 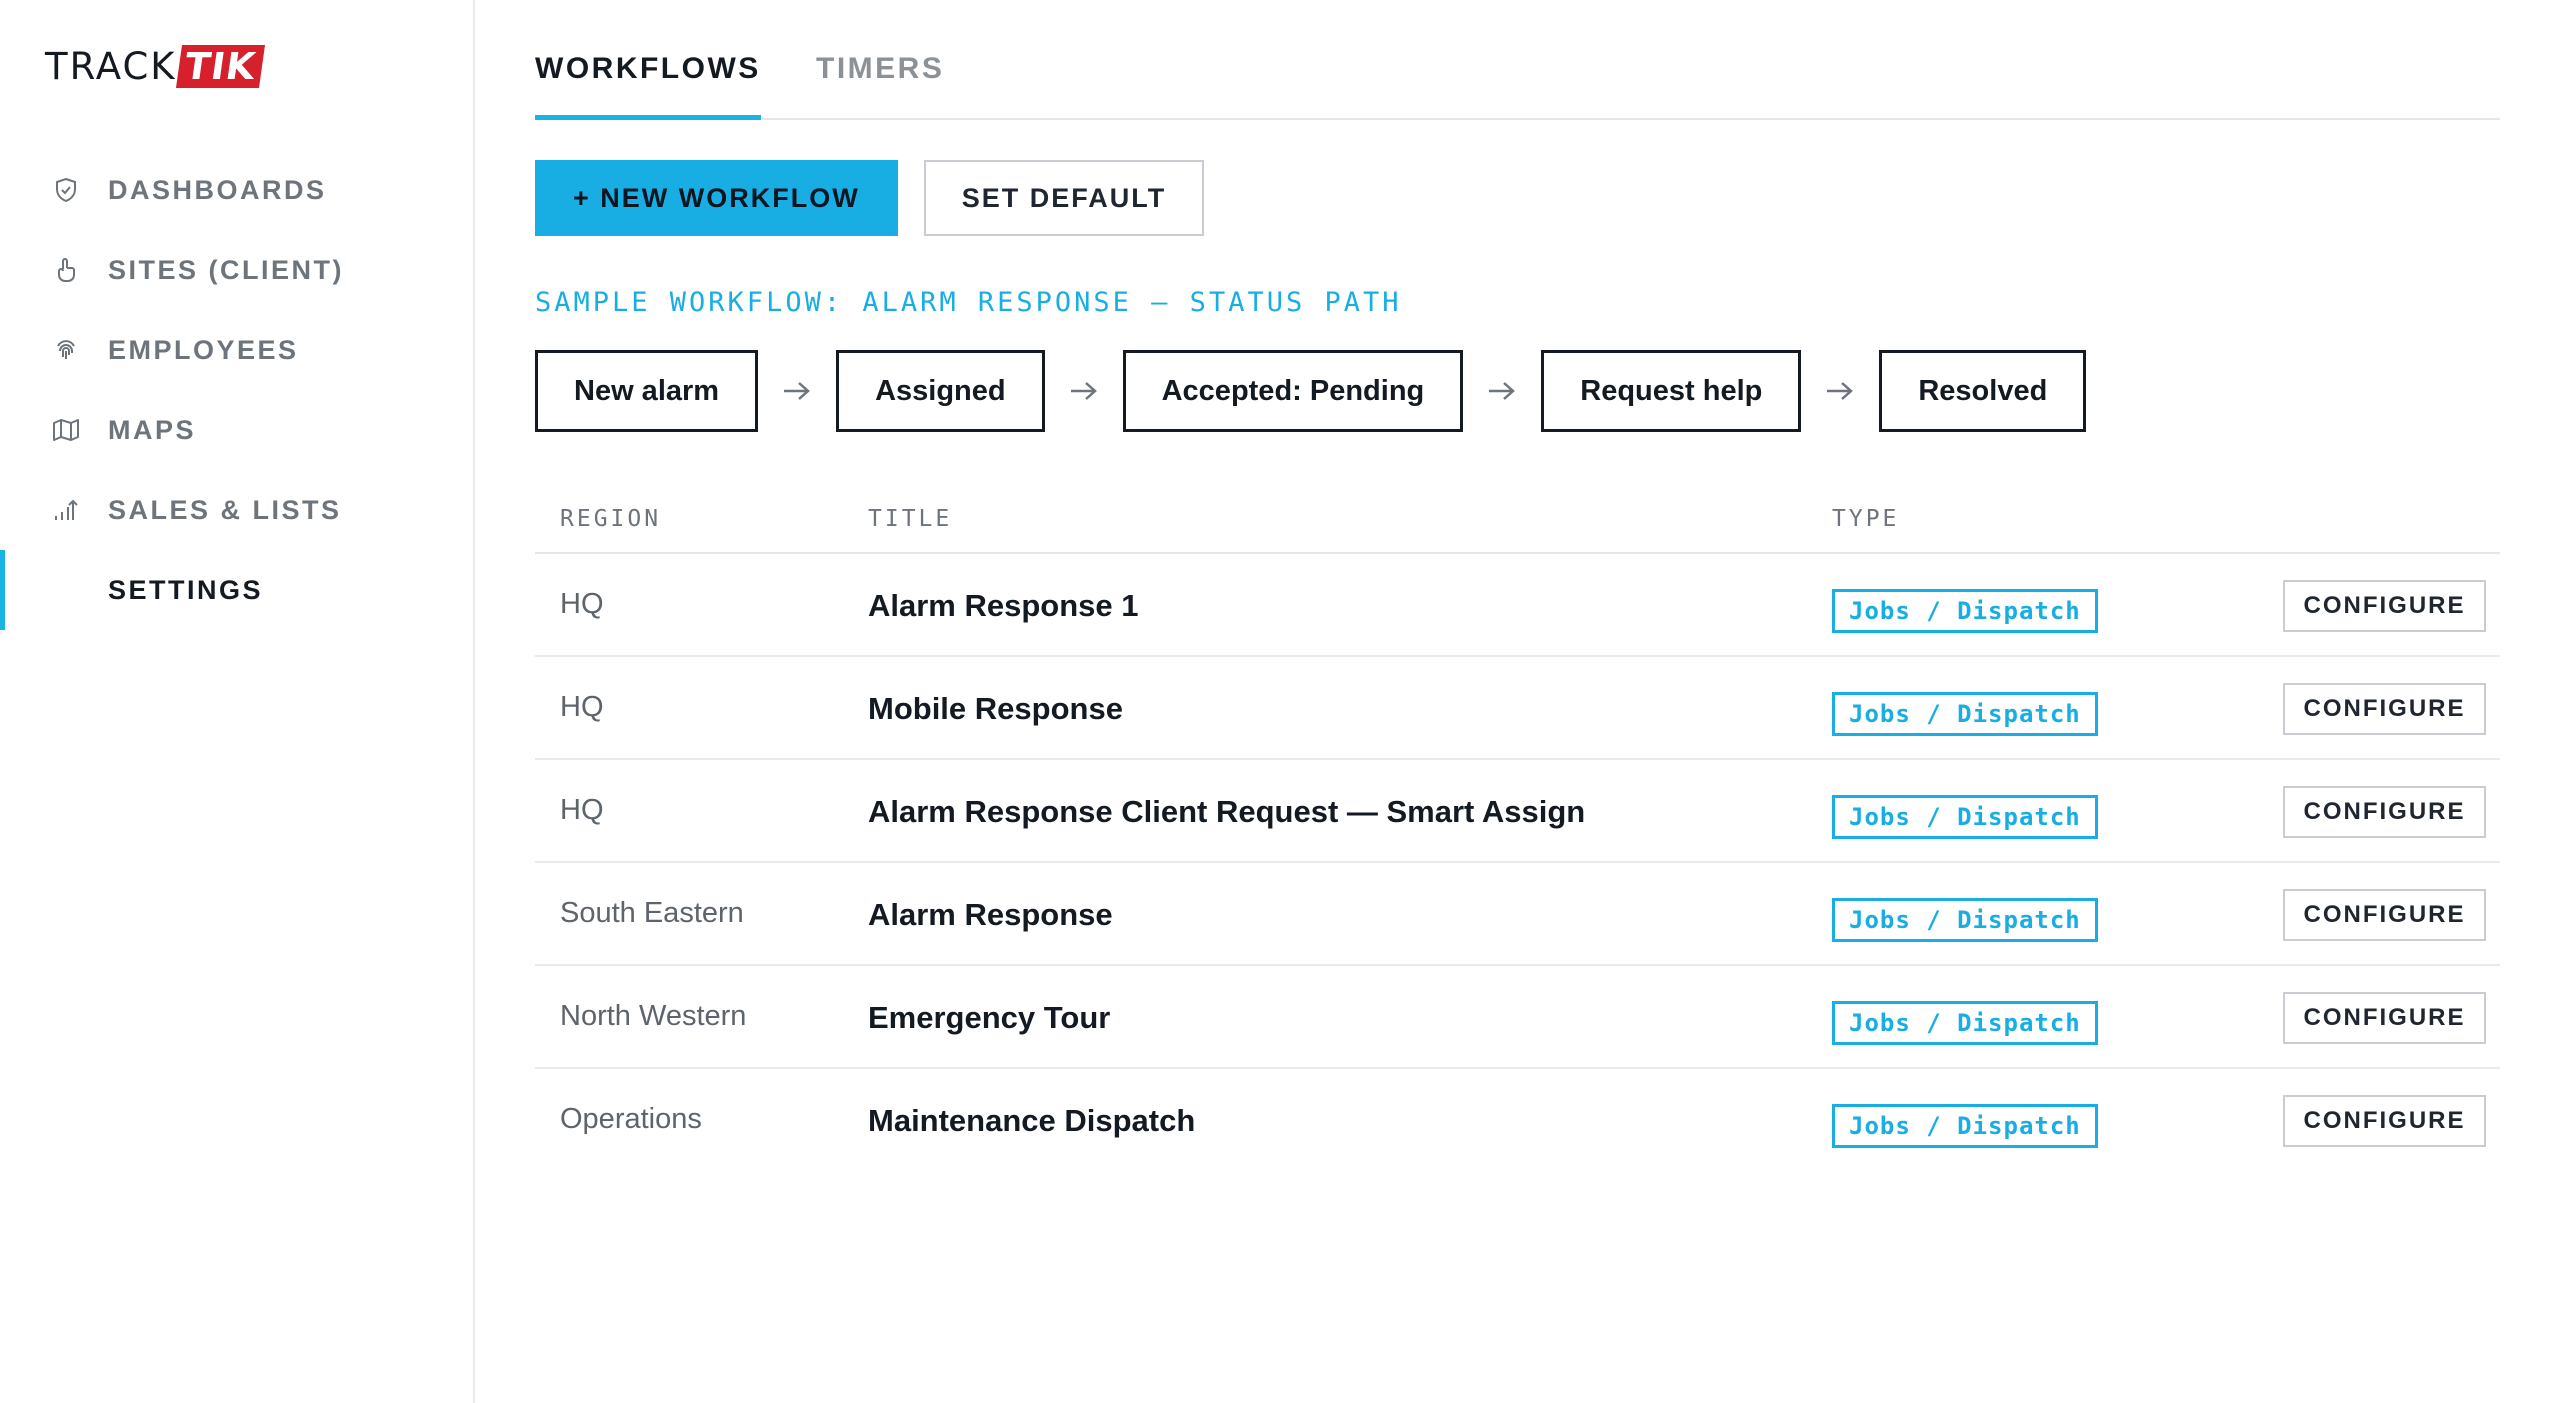 I want to click on chart-up-icon, so click(x=66, y=510).